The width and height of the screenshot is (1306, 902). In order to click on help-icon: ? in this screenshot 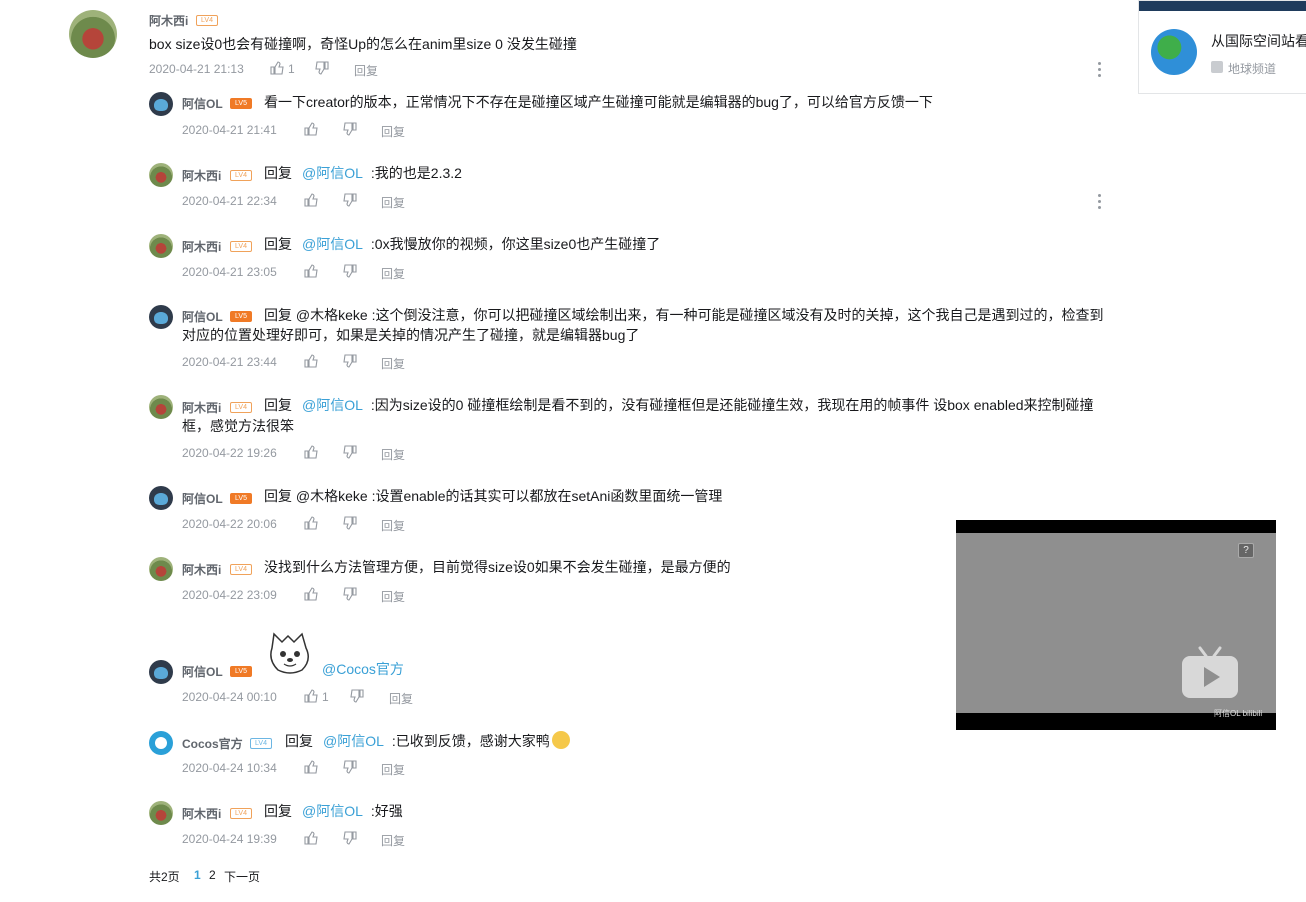, I will do `click(1246, 550)`.